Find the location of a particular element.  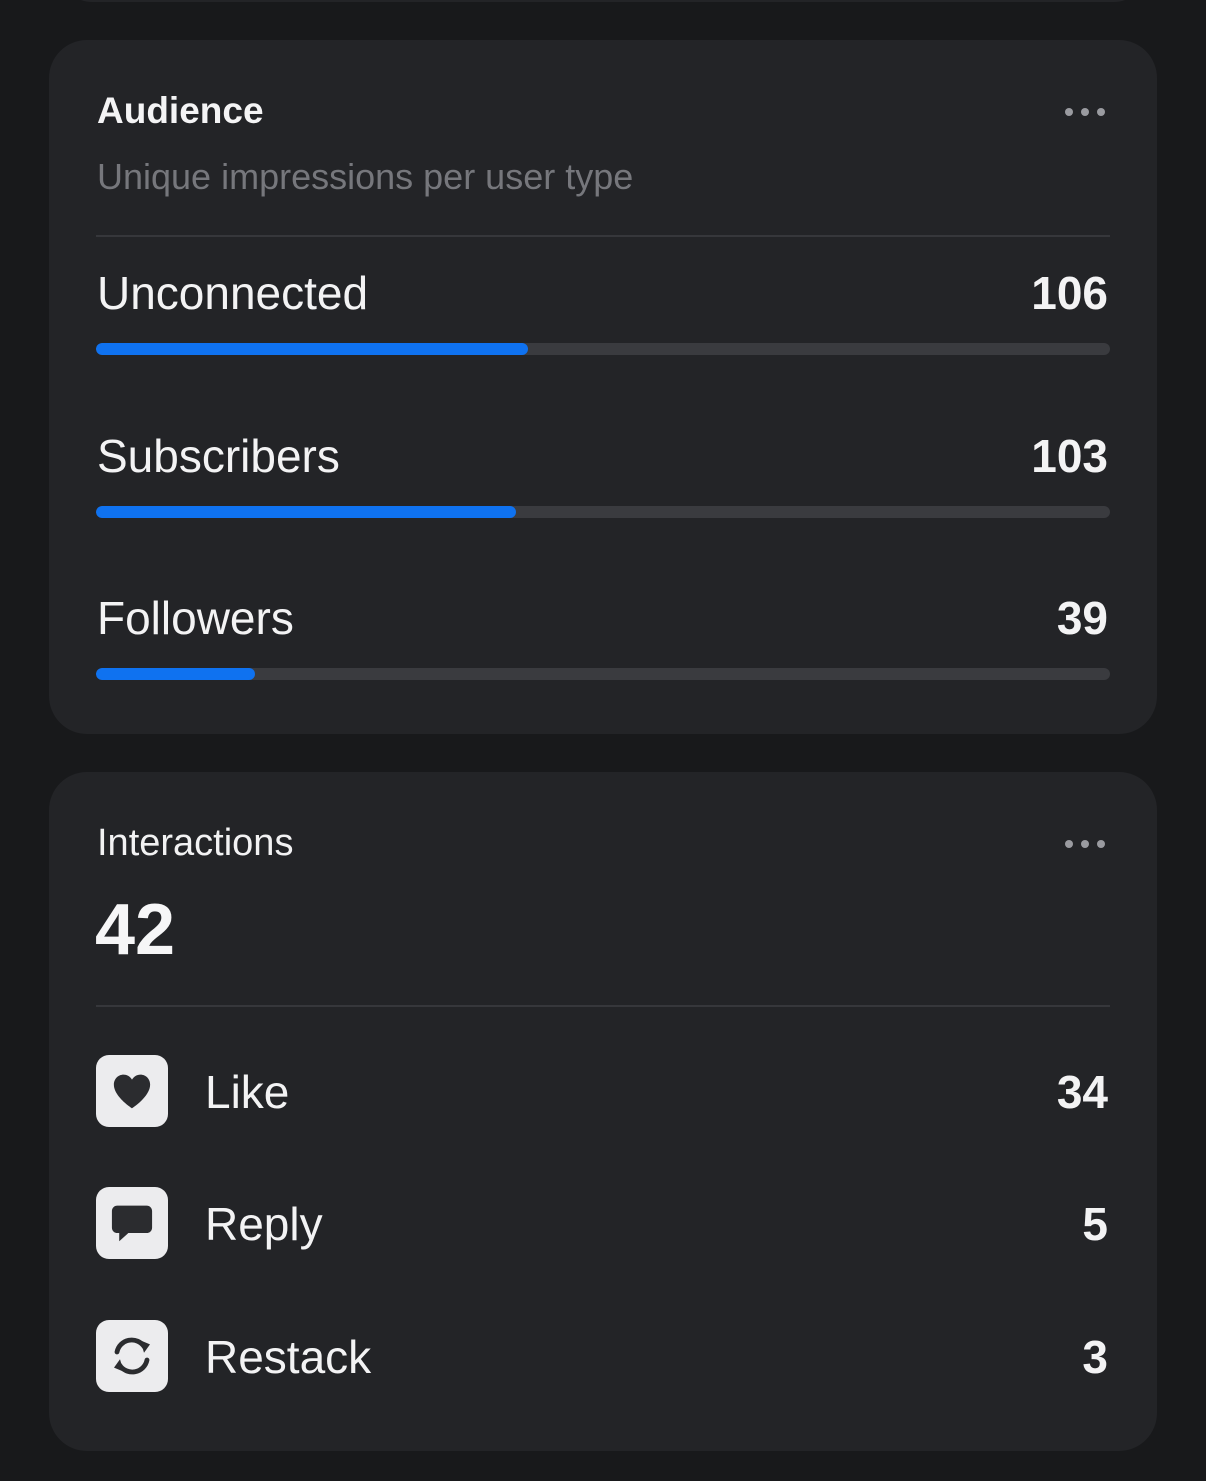

audience-title: Audience is located at coordinates (180, 110).